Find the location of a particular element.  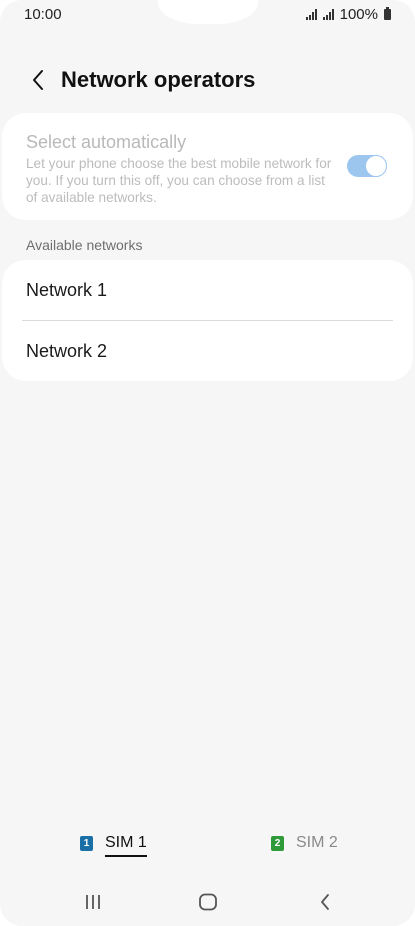

available-networks-list: Network 1 Network 2 is located at coordinates (207, 320).